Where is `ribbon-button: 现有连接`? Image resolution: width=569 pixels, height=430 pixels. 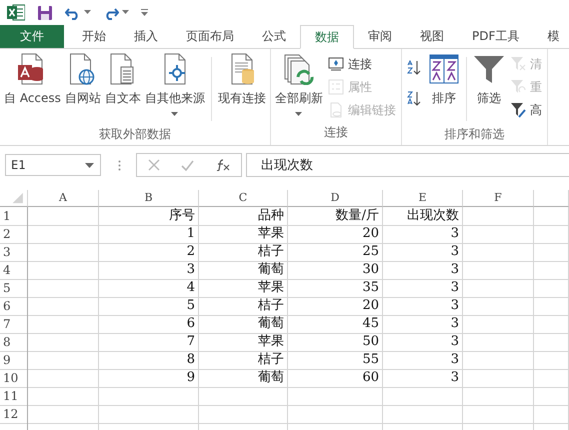 ribbon-button: 现有连接 is located at coordinates (241, 80).